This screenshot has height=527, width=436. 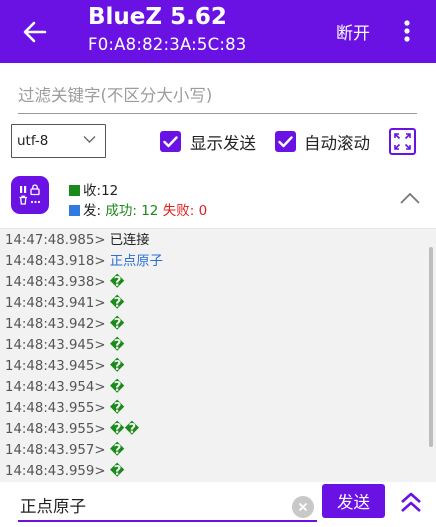 What do you see at coordinates (55, 450) in the screenshot?
I see `log-timestamp: 14:48:43.957>` at bounding box center [55, 450].